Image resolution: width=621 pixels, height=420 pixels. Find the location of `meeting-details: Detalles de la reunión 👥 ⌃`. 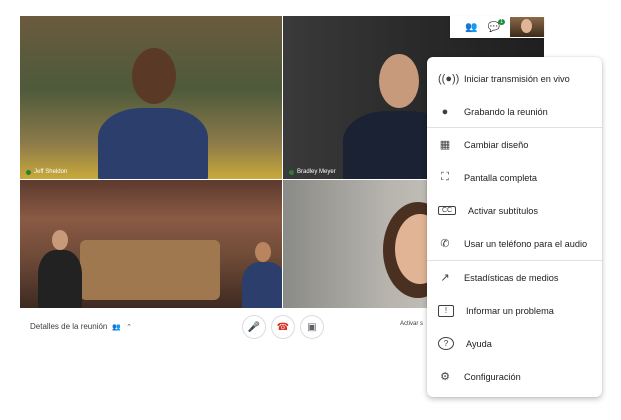

meeting-details: Detalles de la reunión 👥 ⌃ is located at coordinates (81, 326).